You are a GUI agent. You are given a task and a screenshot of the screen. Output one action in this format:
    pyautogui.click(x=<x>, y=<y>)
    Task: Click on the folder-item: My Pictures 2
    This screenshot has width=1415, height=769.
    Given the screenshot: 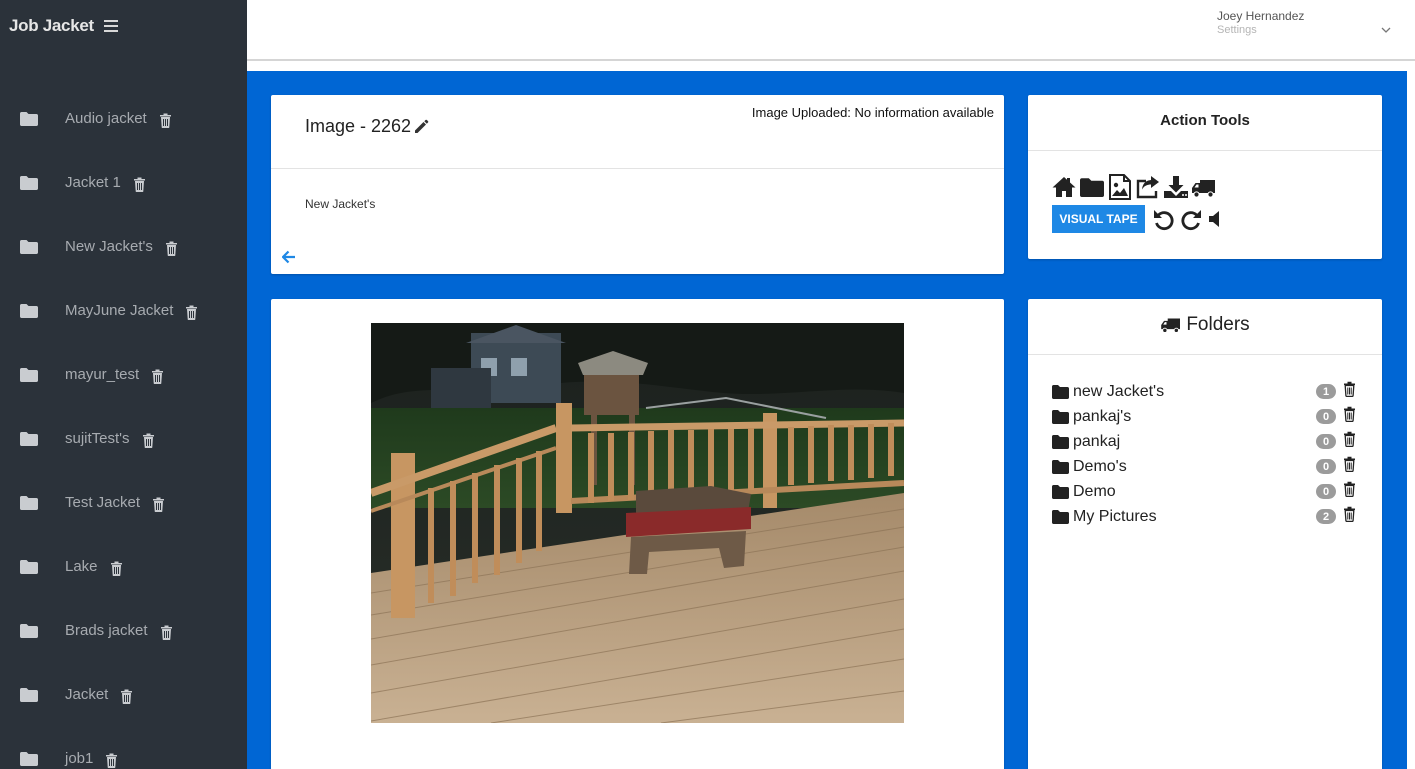 What is the action you would take?
    pyautogui.click(x=1205, y=516)
    